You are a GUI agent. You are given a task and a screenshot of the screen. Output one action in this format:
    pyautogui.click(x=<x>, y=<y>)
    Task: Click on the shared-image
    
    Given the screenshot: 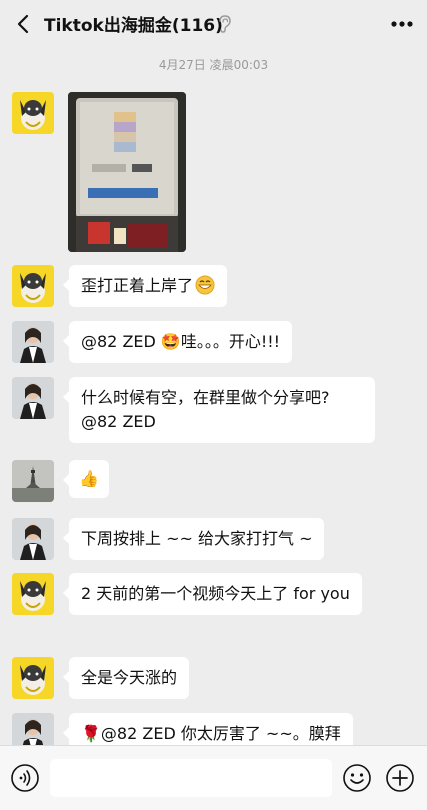 What is the action you would take?
    pyautogui.click(x=127, y=172)
    